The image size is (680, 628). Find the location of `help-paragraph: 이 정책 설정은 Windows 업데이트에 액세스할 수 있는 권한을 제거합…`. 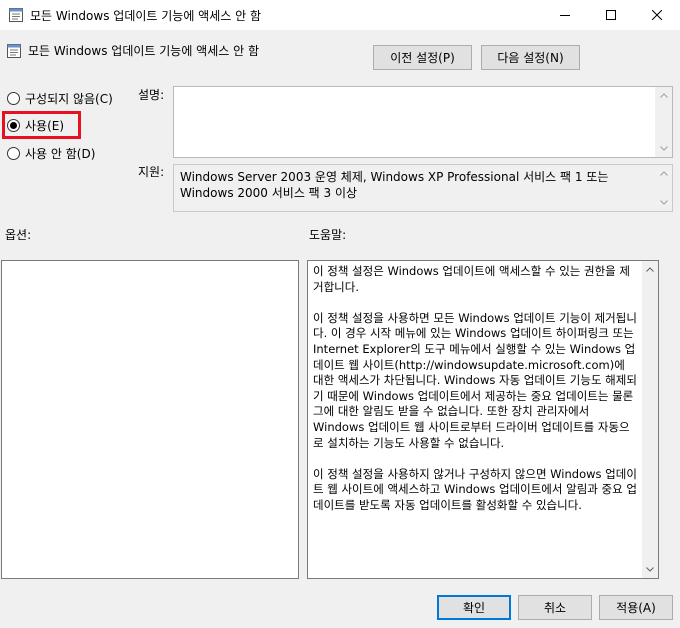

help-paragraph: 이 정책 설정은 Windows 업데이트에 액세스할 수 있는 권한을 제거합… is located at coordinates (471, 279).